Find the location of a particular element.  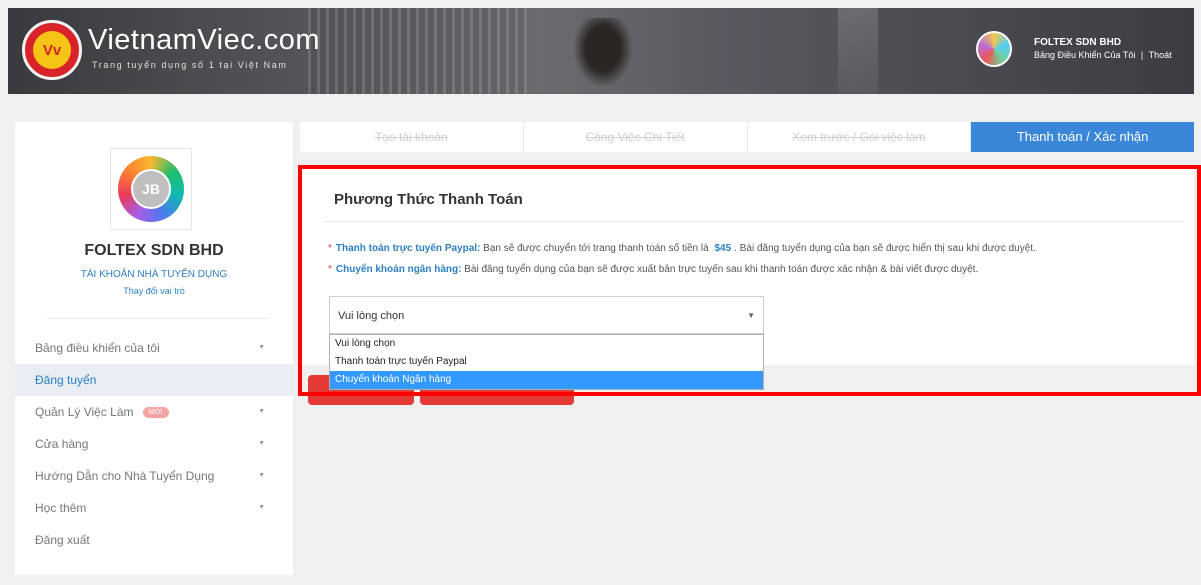

sidebar-divider is located at coordinates (158, 318).